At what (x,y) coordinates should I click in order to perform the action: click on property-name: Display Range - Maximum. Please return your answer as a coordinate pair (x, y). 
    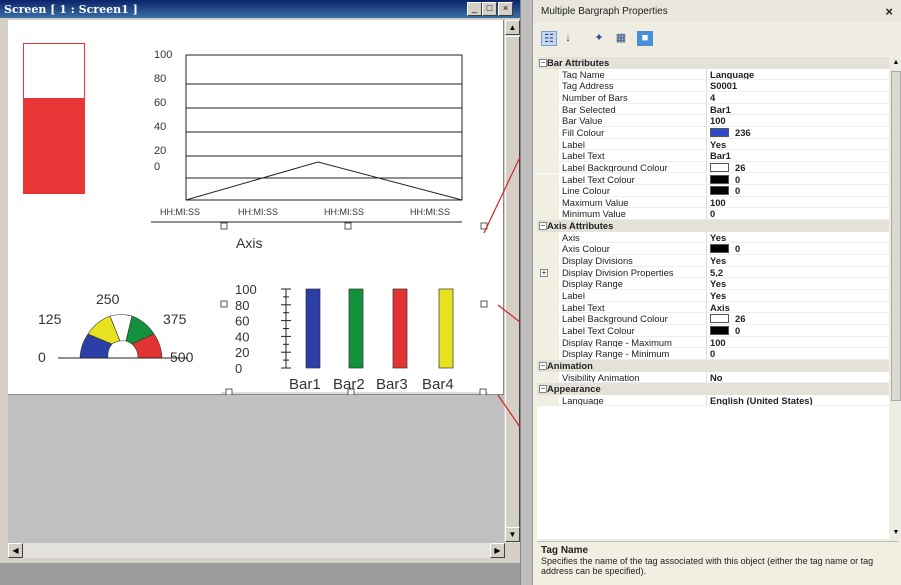
    Looking at the image, I should click on (633, 342).